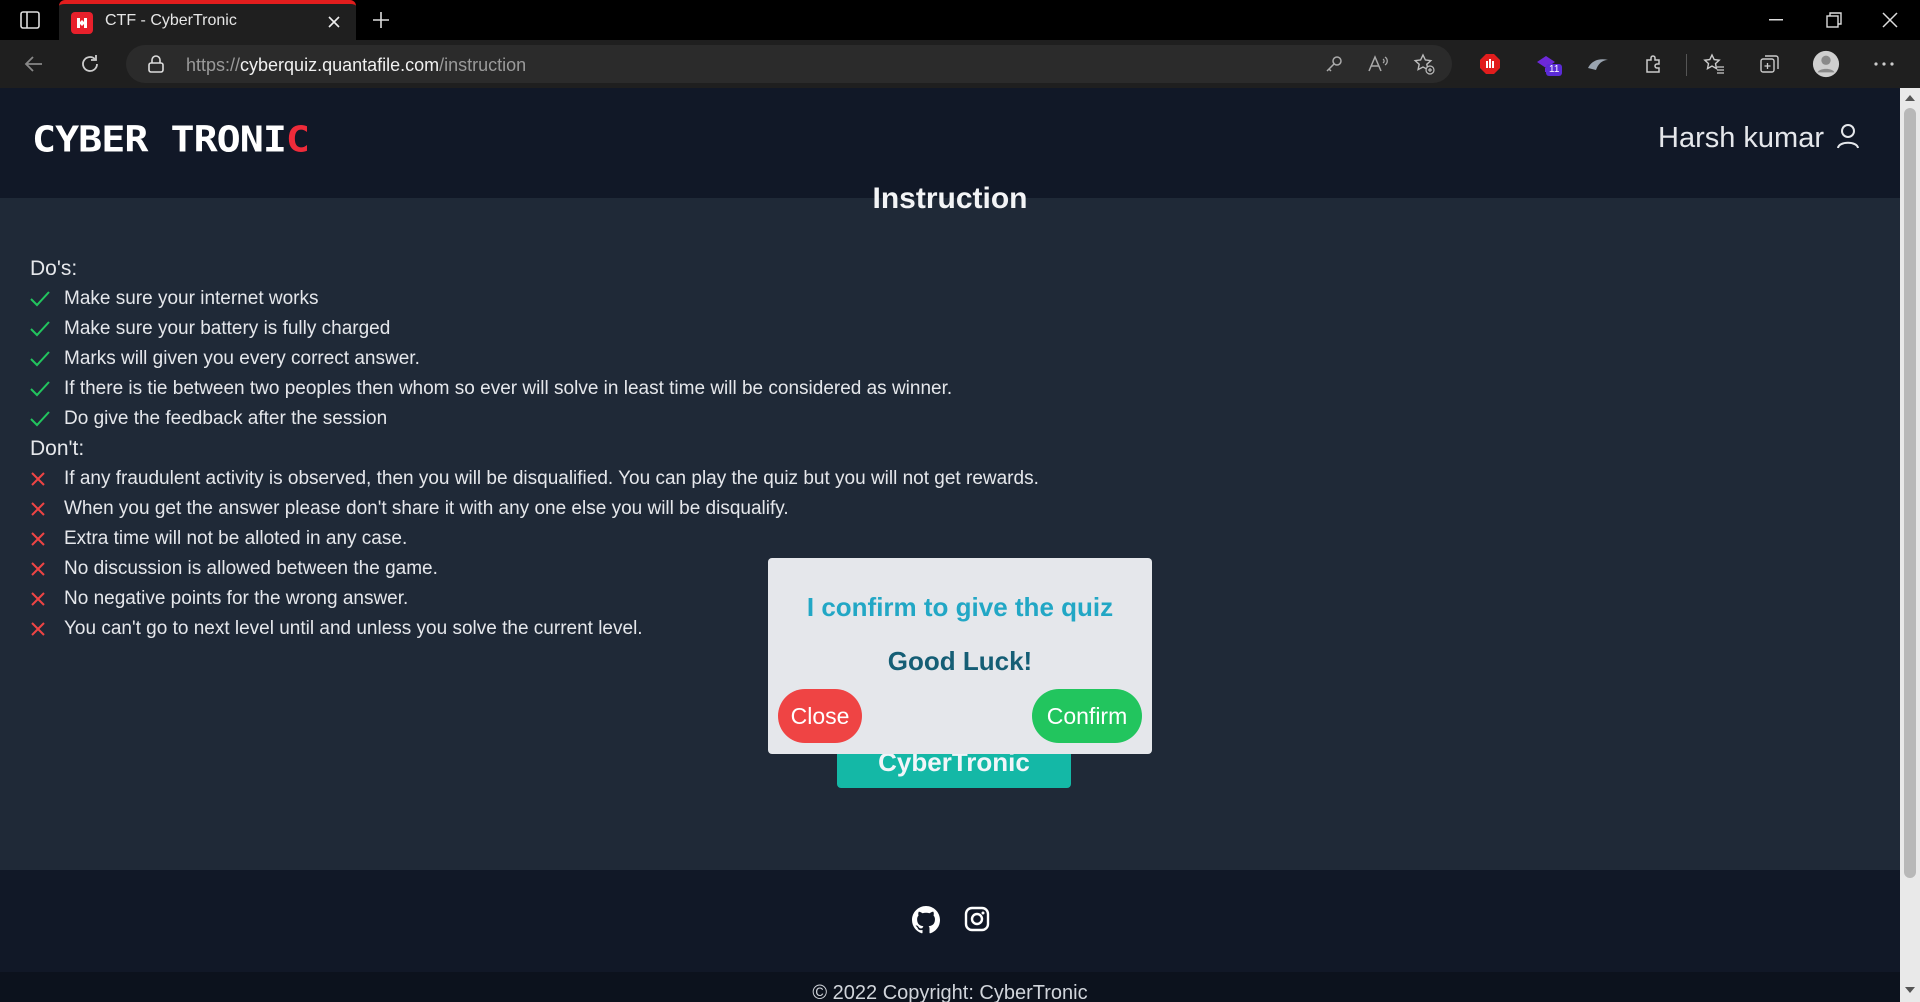 The image size is (1920, 1002). What do you see at coordinates (1087, 716) in the screenshot?
I see `confirm-button: Confirm` at bounding box center [1087, 716].